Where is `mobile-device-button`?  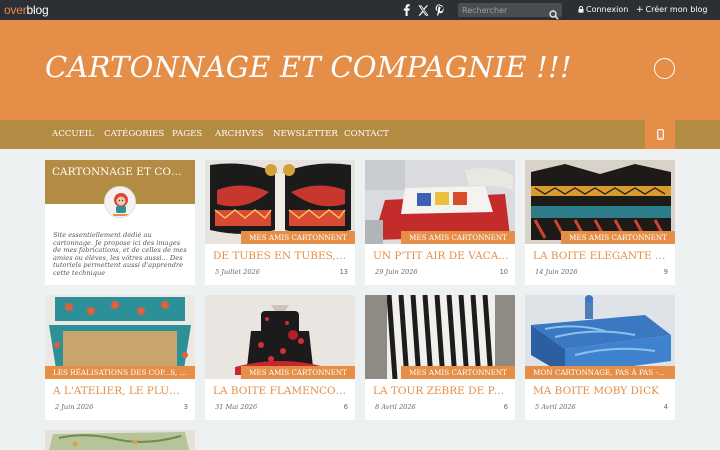
mobile-device-button is located at coordinates (660, 134).